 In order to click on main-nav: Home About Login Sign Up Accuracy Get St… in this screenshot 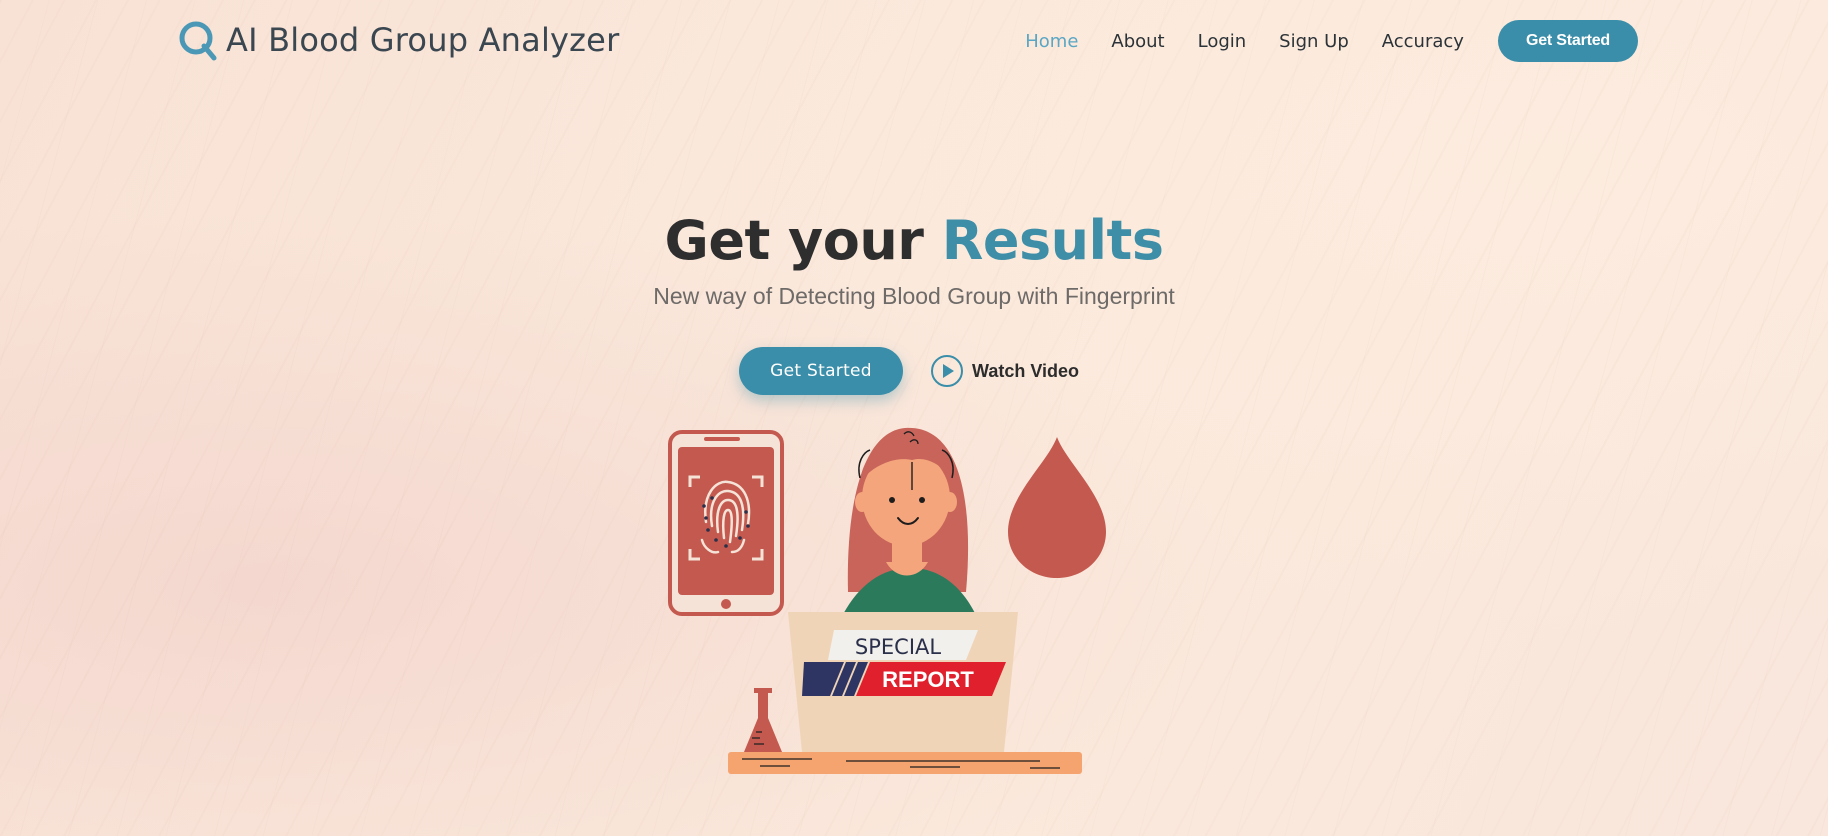, I will do `click(1315, 41)`.